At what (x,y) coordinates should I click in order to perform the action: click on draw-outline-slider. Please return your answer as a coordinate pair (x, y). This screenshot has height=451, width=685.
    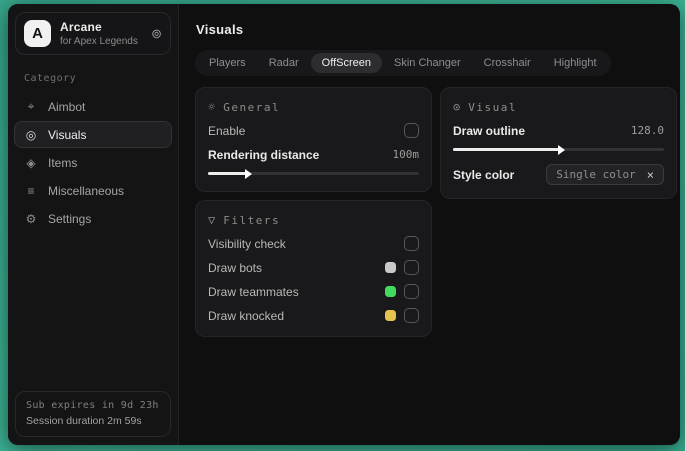
    Looking at the image, I should click on (558, 149).